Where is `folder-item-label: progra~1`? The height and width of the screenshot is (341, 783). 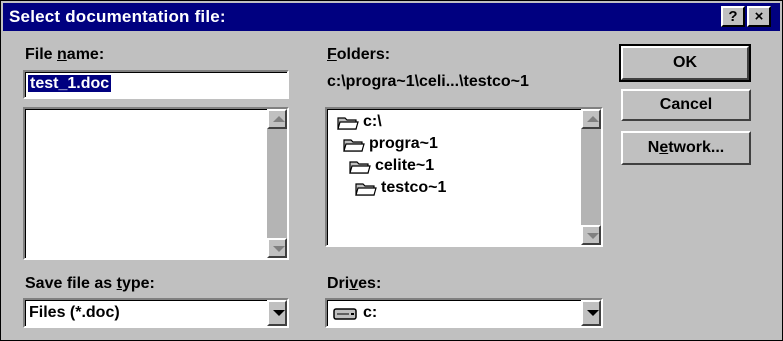
folder-item-label: progra~1 is located at coordinates (403, 143).